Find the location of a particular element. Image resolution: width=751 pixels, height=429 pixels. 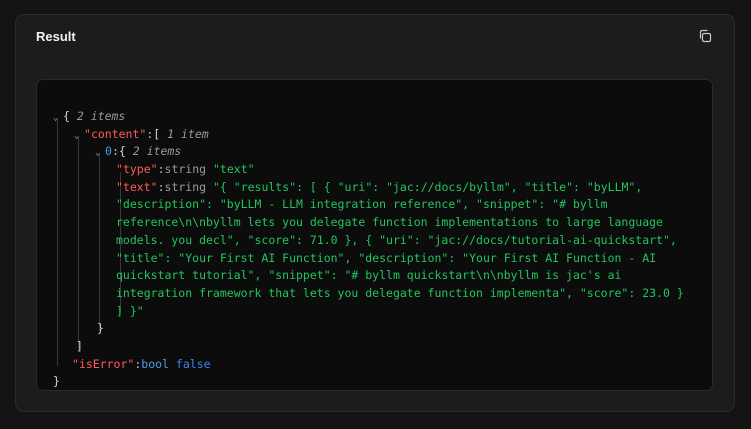

text-value-line: ] }" is located at coordinates (130, 310).